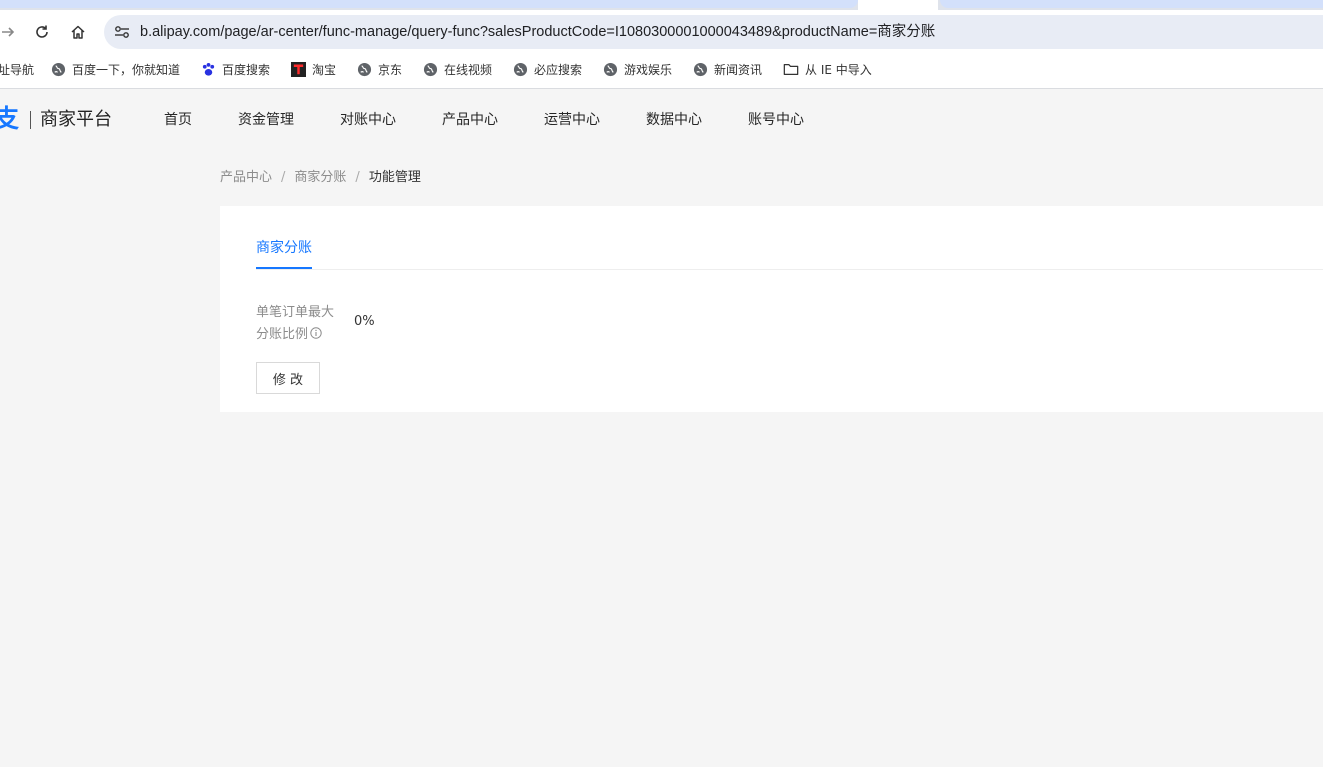  Describe the element at coordinates (470, 120) in the screenshot. I see `nav-item-products: 产品中心` at that location.